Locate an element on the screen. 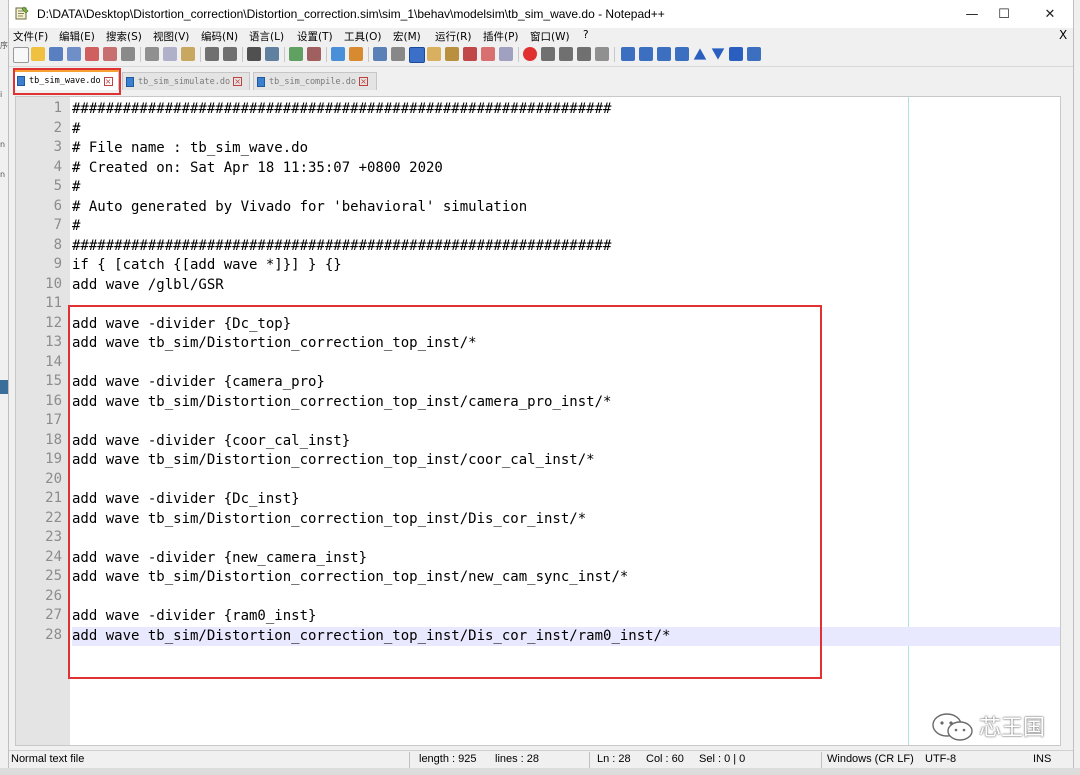  menu-search: 搜索(S) is located at coordinates (124, 36).